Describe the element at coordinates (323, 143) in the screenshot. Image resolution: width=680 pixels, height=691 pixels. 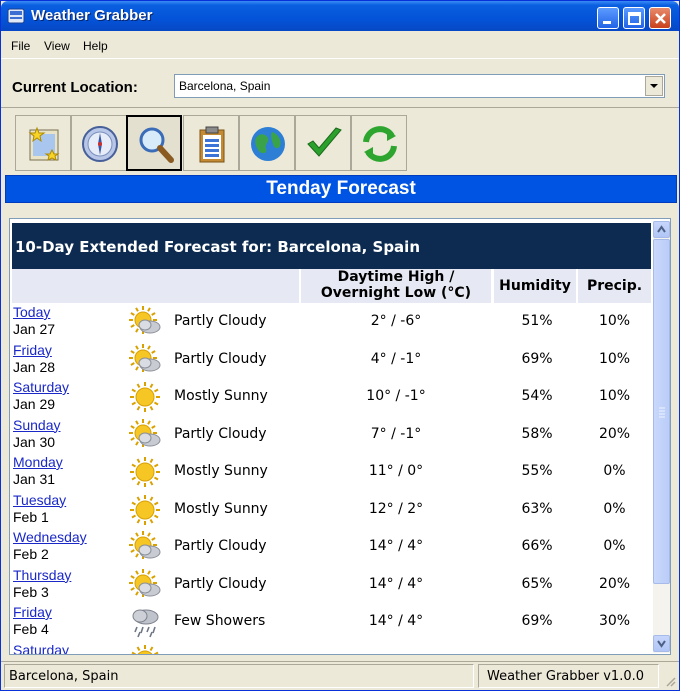
I see `confirm-button` at that location.